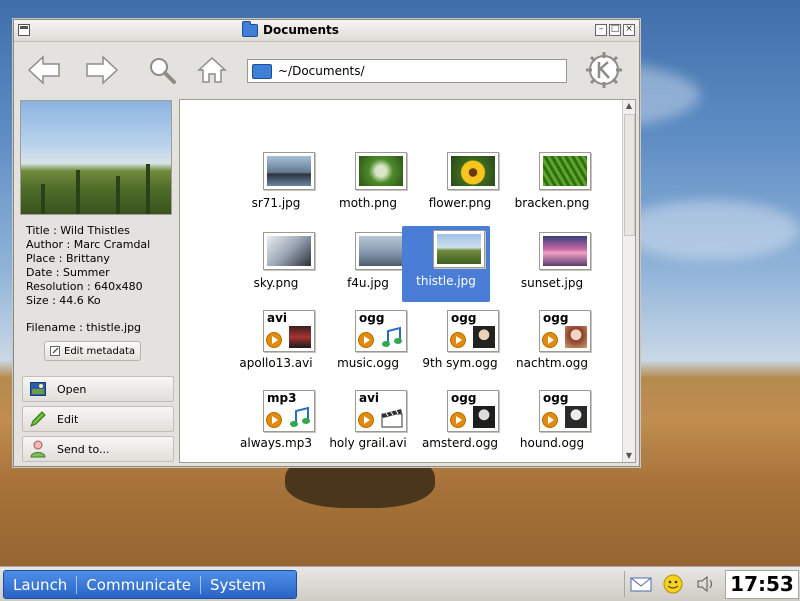  What do you see at coordinates (38, 419) in the screenshot?
I see `pencil-icon` at bounding box center [38, 419].